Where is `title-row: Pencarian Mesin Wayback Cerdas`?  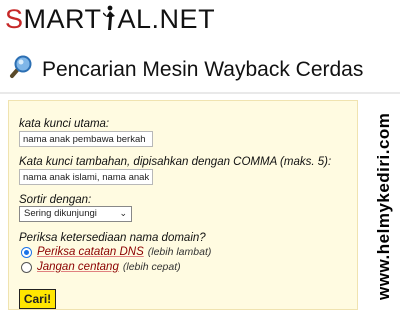 title-row: Pencarian Mesin Wayback Cerdas is located at coordinates (185, 69).